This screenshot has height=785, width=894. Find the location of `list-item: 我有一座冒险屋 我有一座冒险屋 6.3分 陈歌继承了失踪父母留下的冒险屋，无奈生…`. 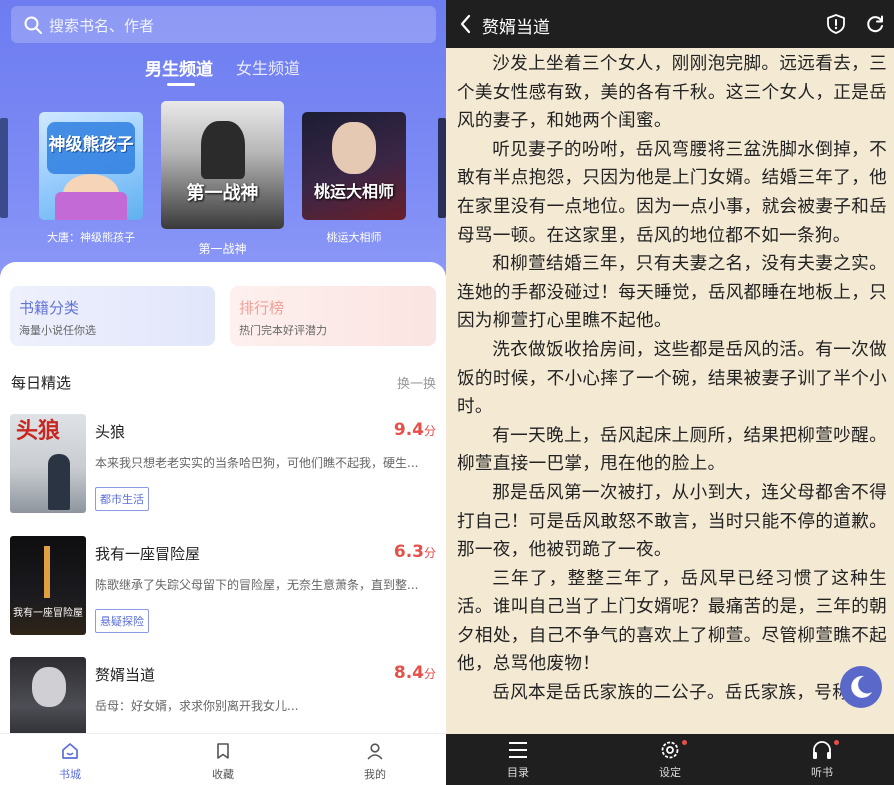

list-item: 我有一座冒险屋 我有一座冒险屋 6.3分 陈歌继承了失踪父母留下的冒险屋，无奈生… is located at coordinates (223, 591).